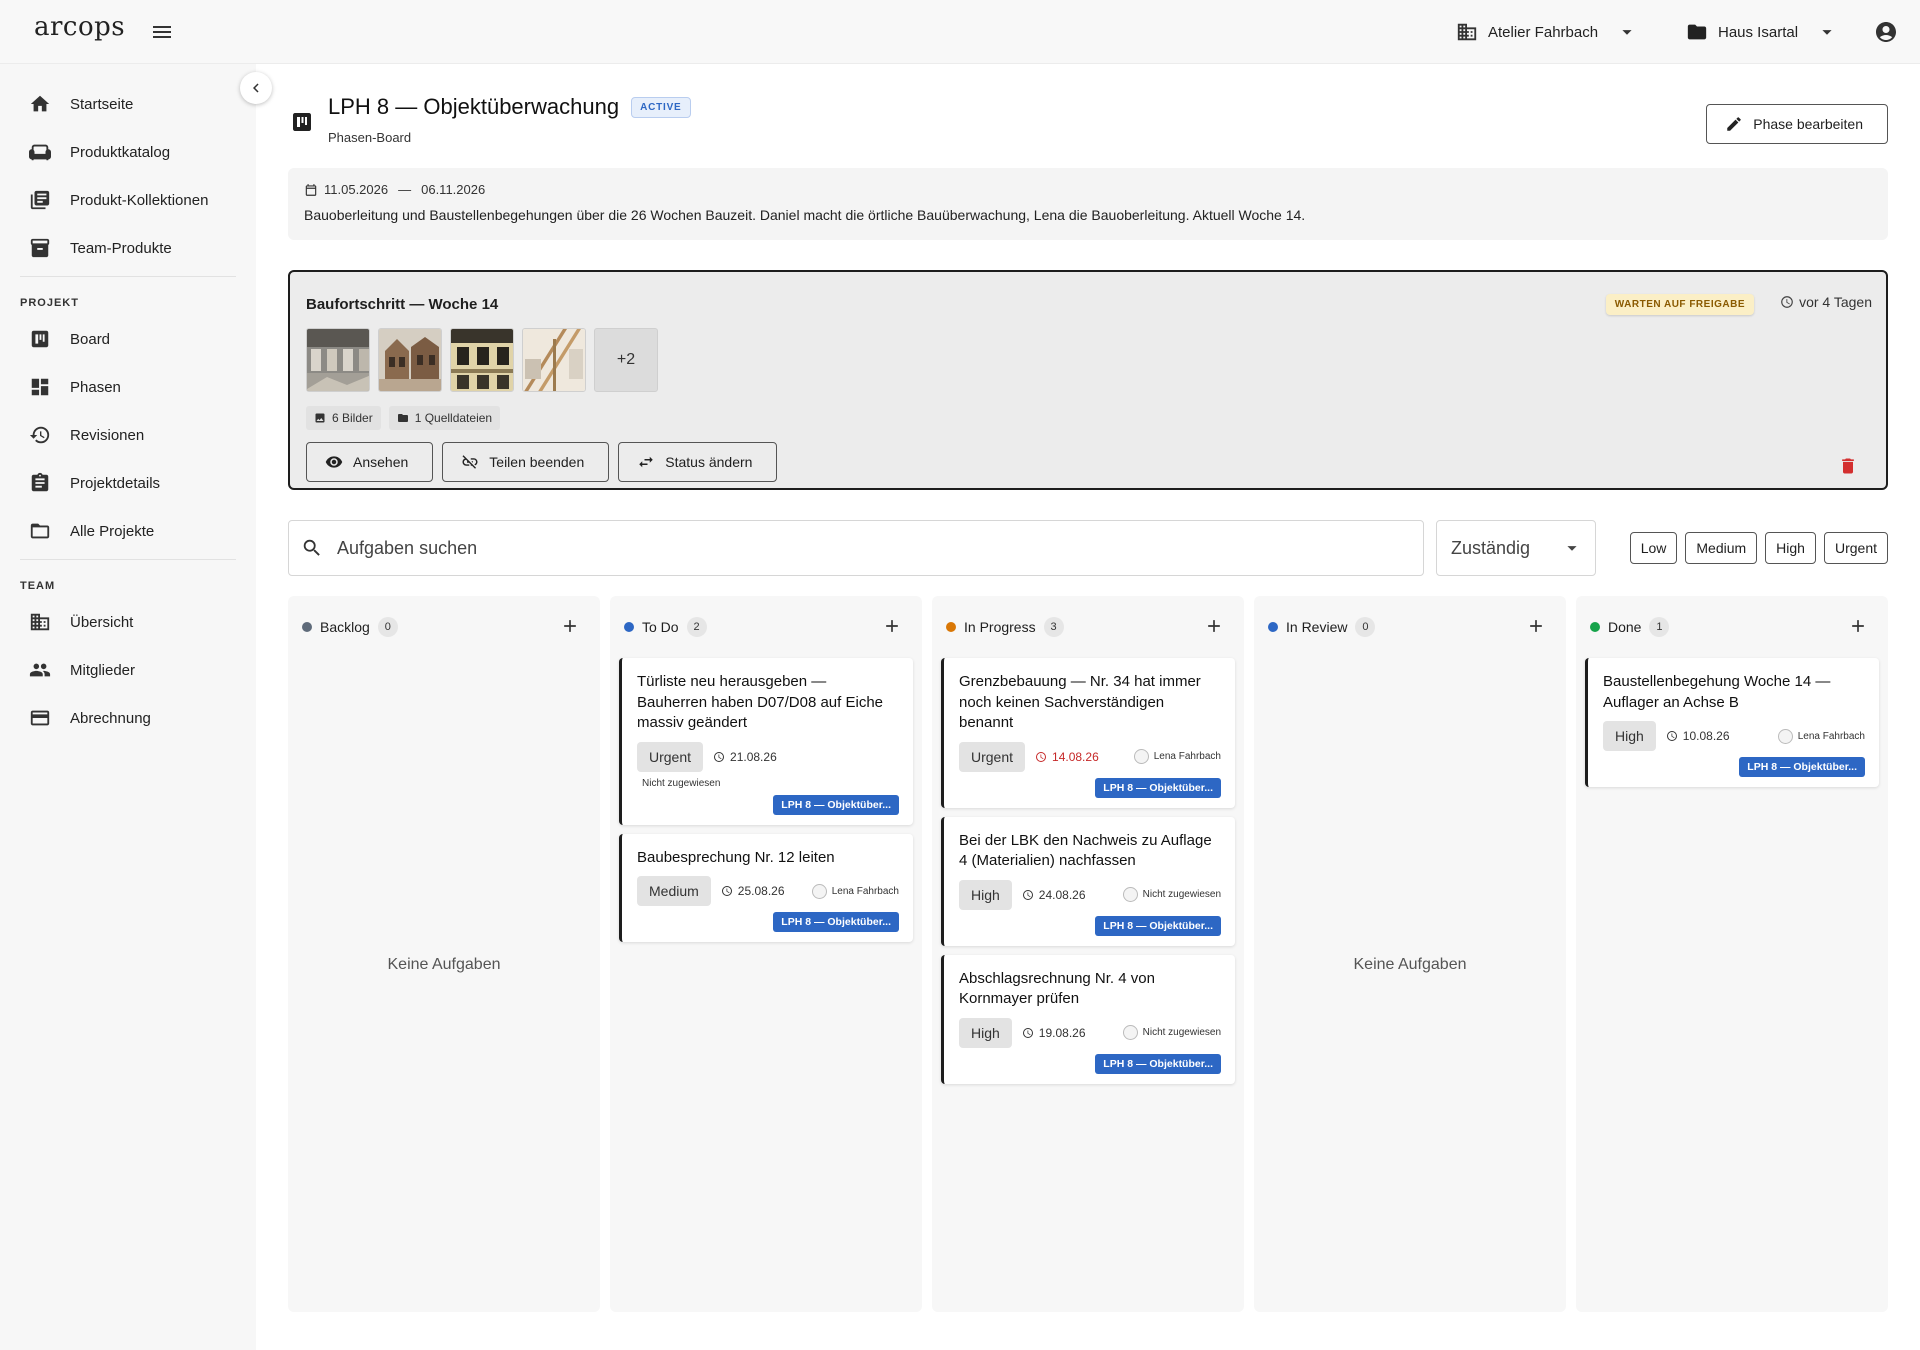  Describe the element at coordinates (1706, 736) in the screenshot. I see `due-date-text: 10.08.26` at that location.